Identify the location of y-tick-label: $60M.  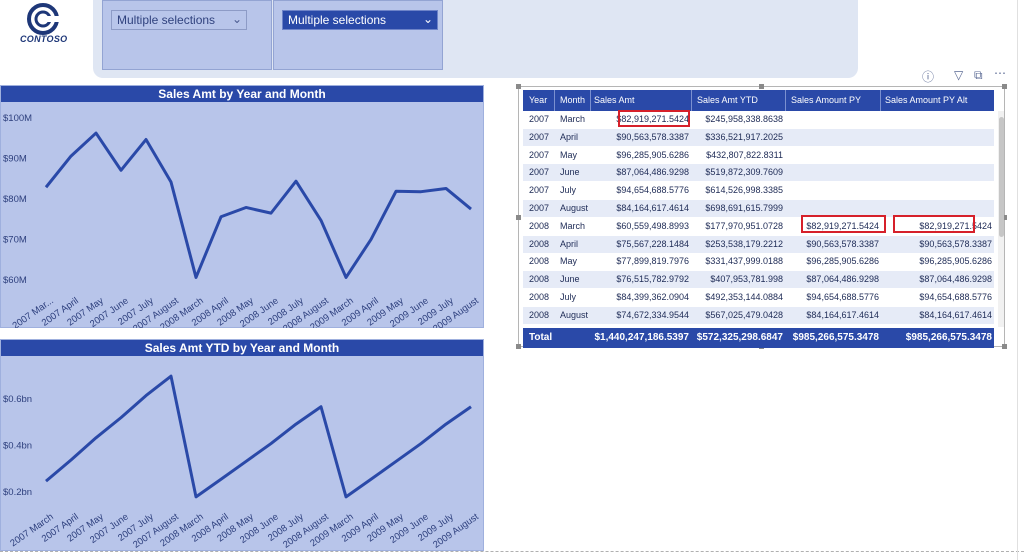
(15, 280).